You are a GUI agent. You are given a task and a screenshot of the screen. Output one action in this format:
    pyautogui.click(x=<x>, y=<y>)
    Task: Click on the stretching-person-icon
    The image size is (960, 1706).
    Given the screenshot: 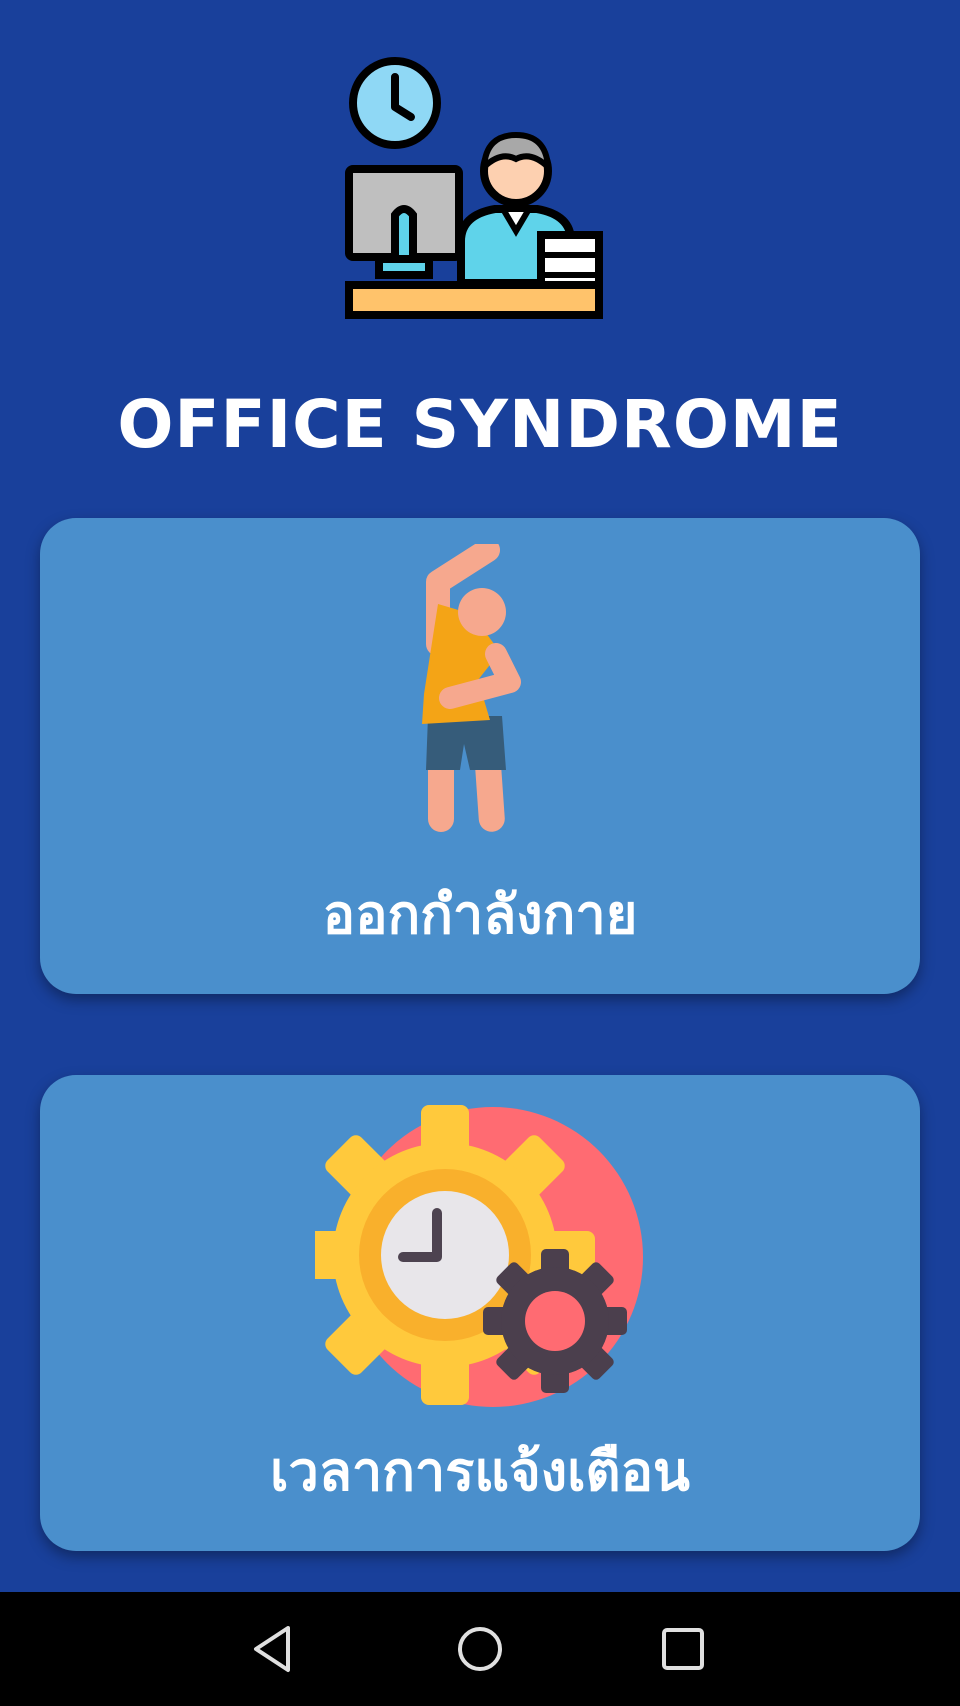 What is the action you would take?
    pyautogui.click(x=480, y=691)
    